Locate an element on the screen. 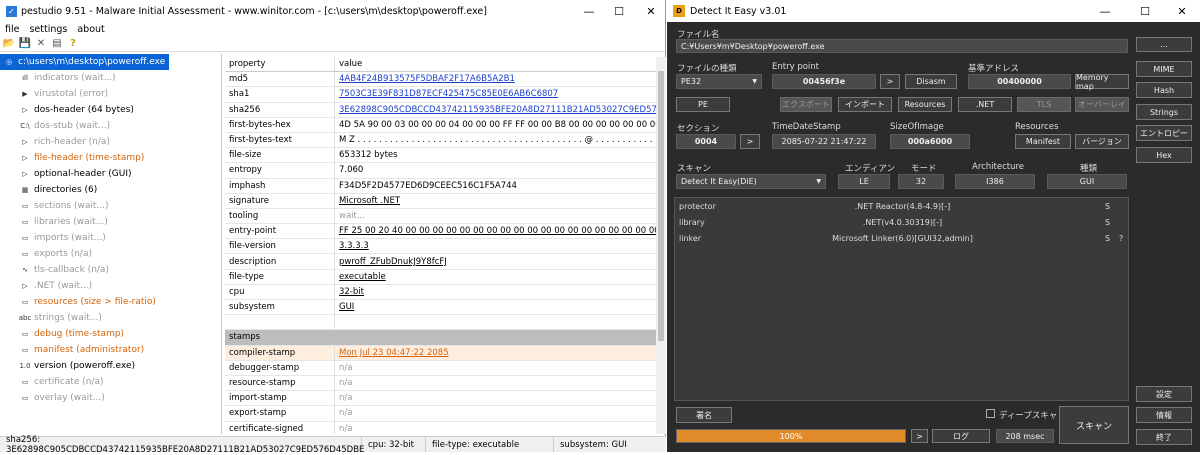 Image resolution: width=1200 pixels, height=455 pixels. log-arrow-button: > is located at coordinates (919, 436).